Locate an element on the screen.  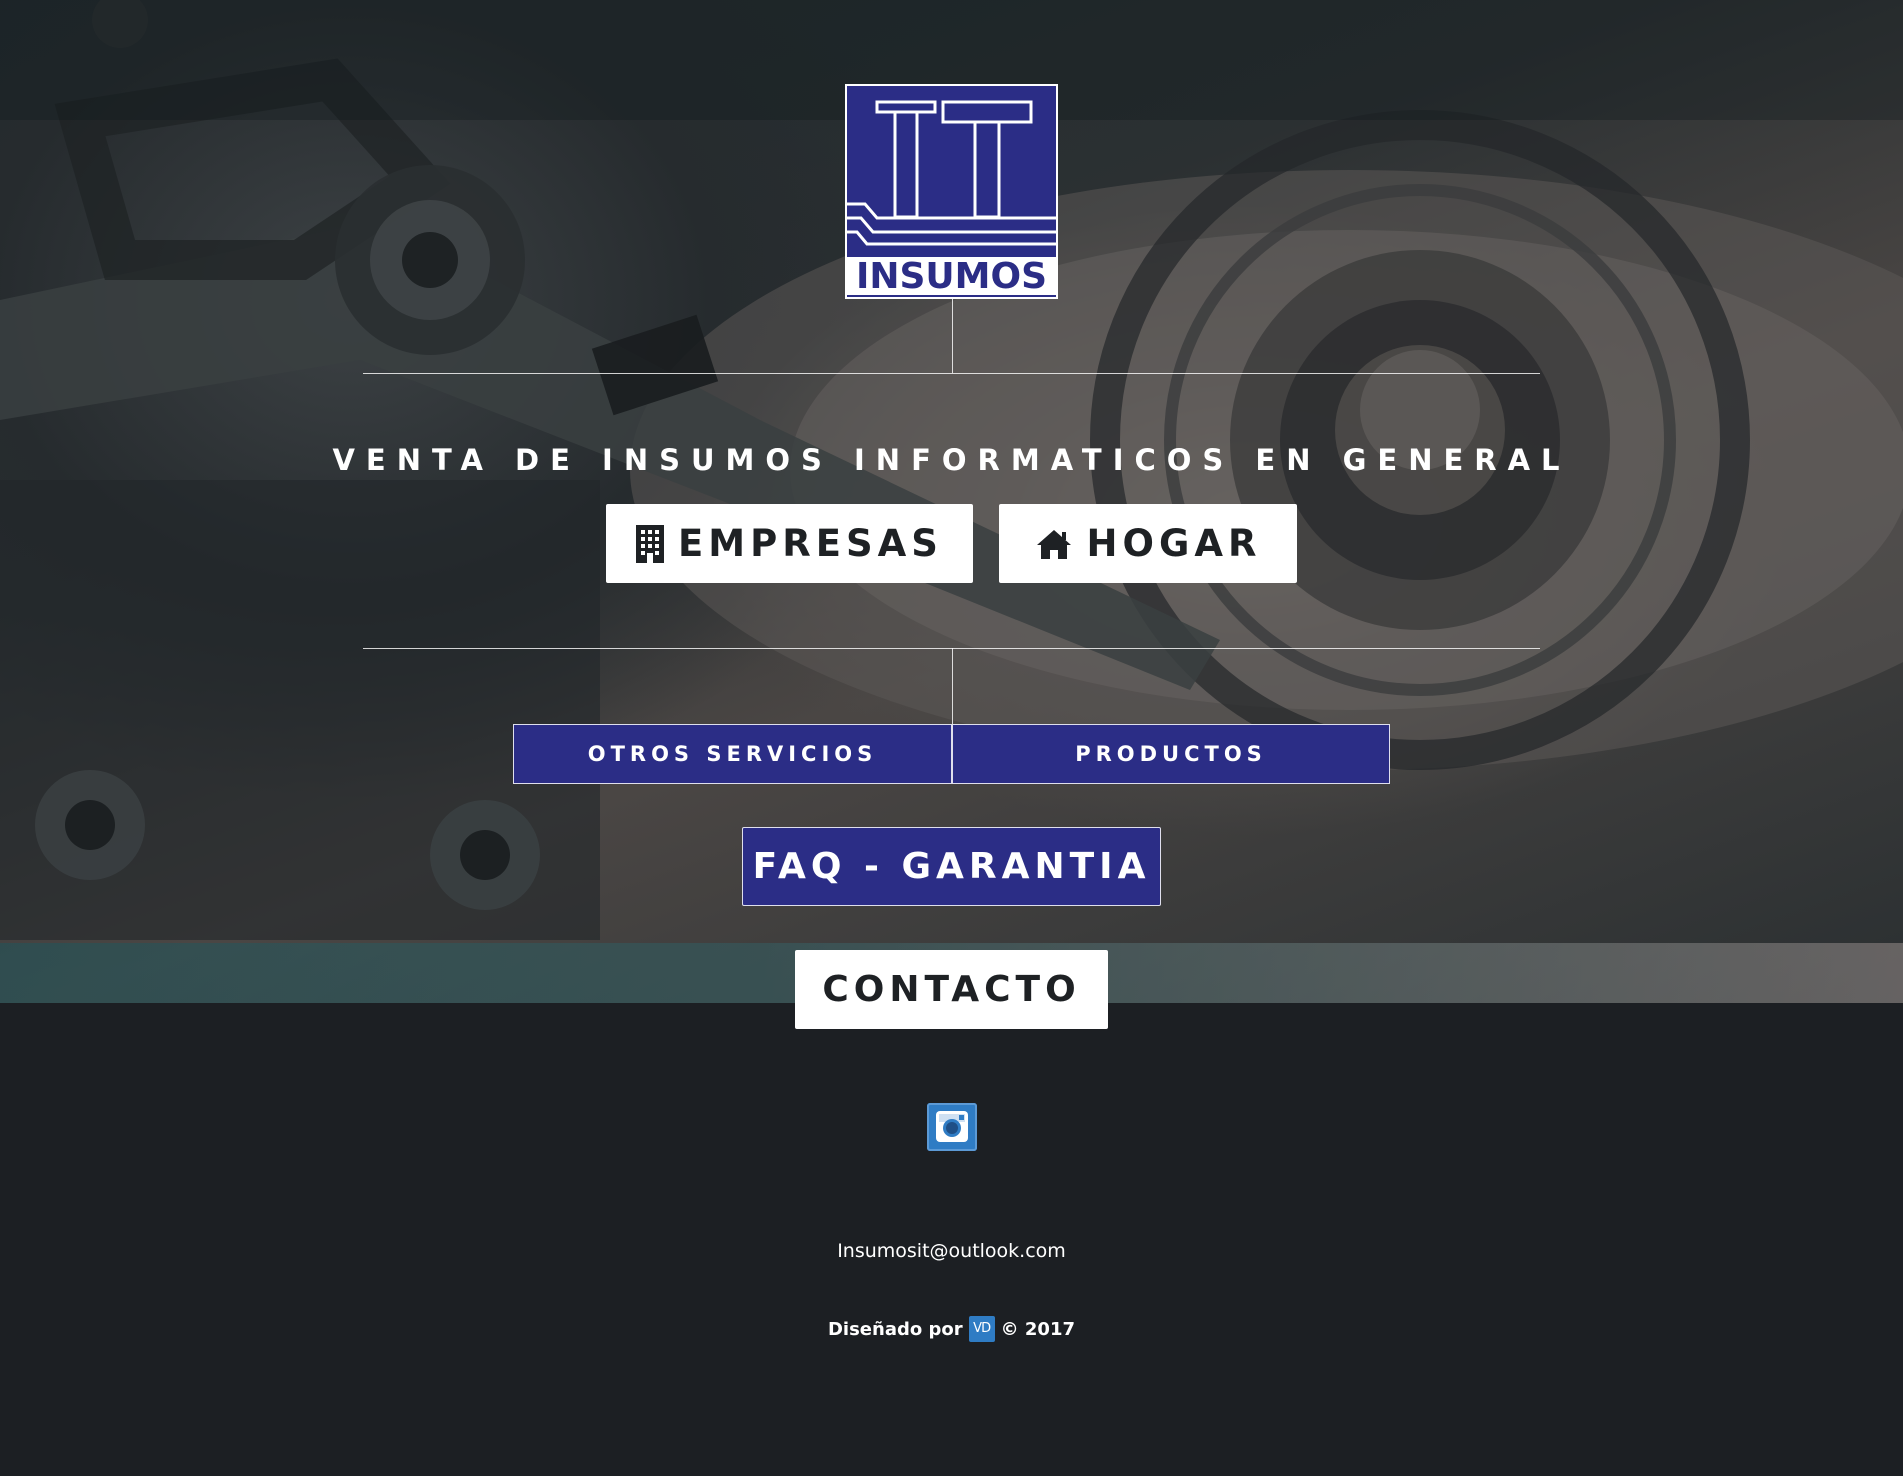
productos-label: PRODUCTOS is located at coordinates (1171, 754).